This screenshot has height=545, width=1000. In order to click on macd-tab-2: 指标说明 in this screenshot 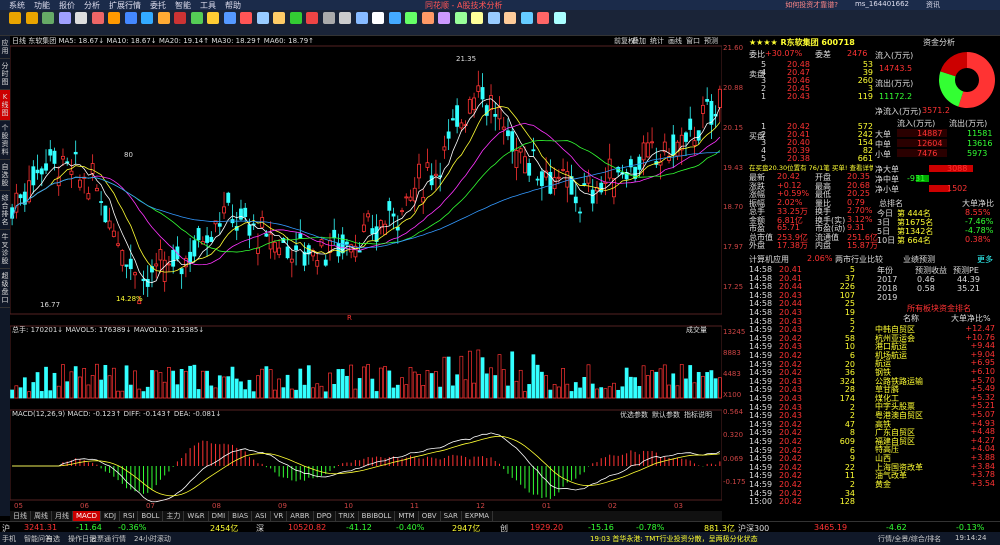, I will do `click(698, 414)`.